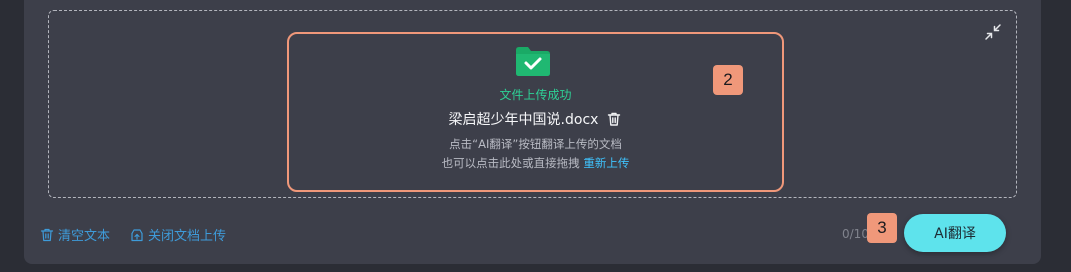  What do you see at coordinates (993, 32) in the screenshot?
I see `collapse-icon` at bounding box center [993, 32].